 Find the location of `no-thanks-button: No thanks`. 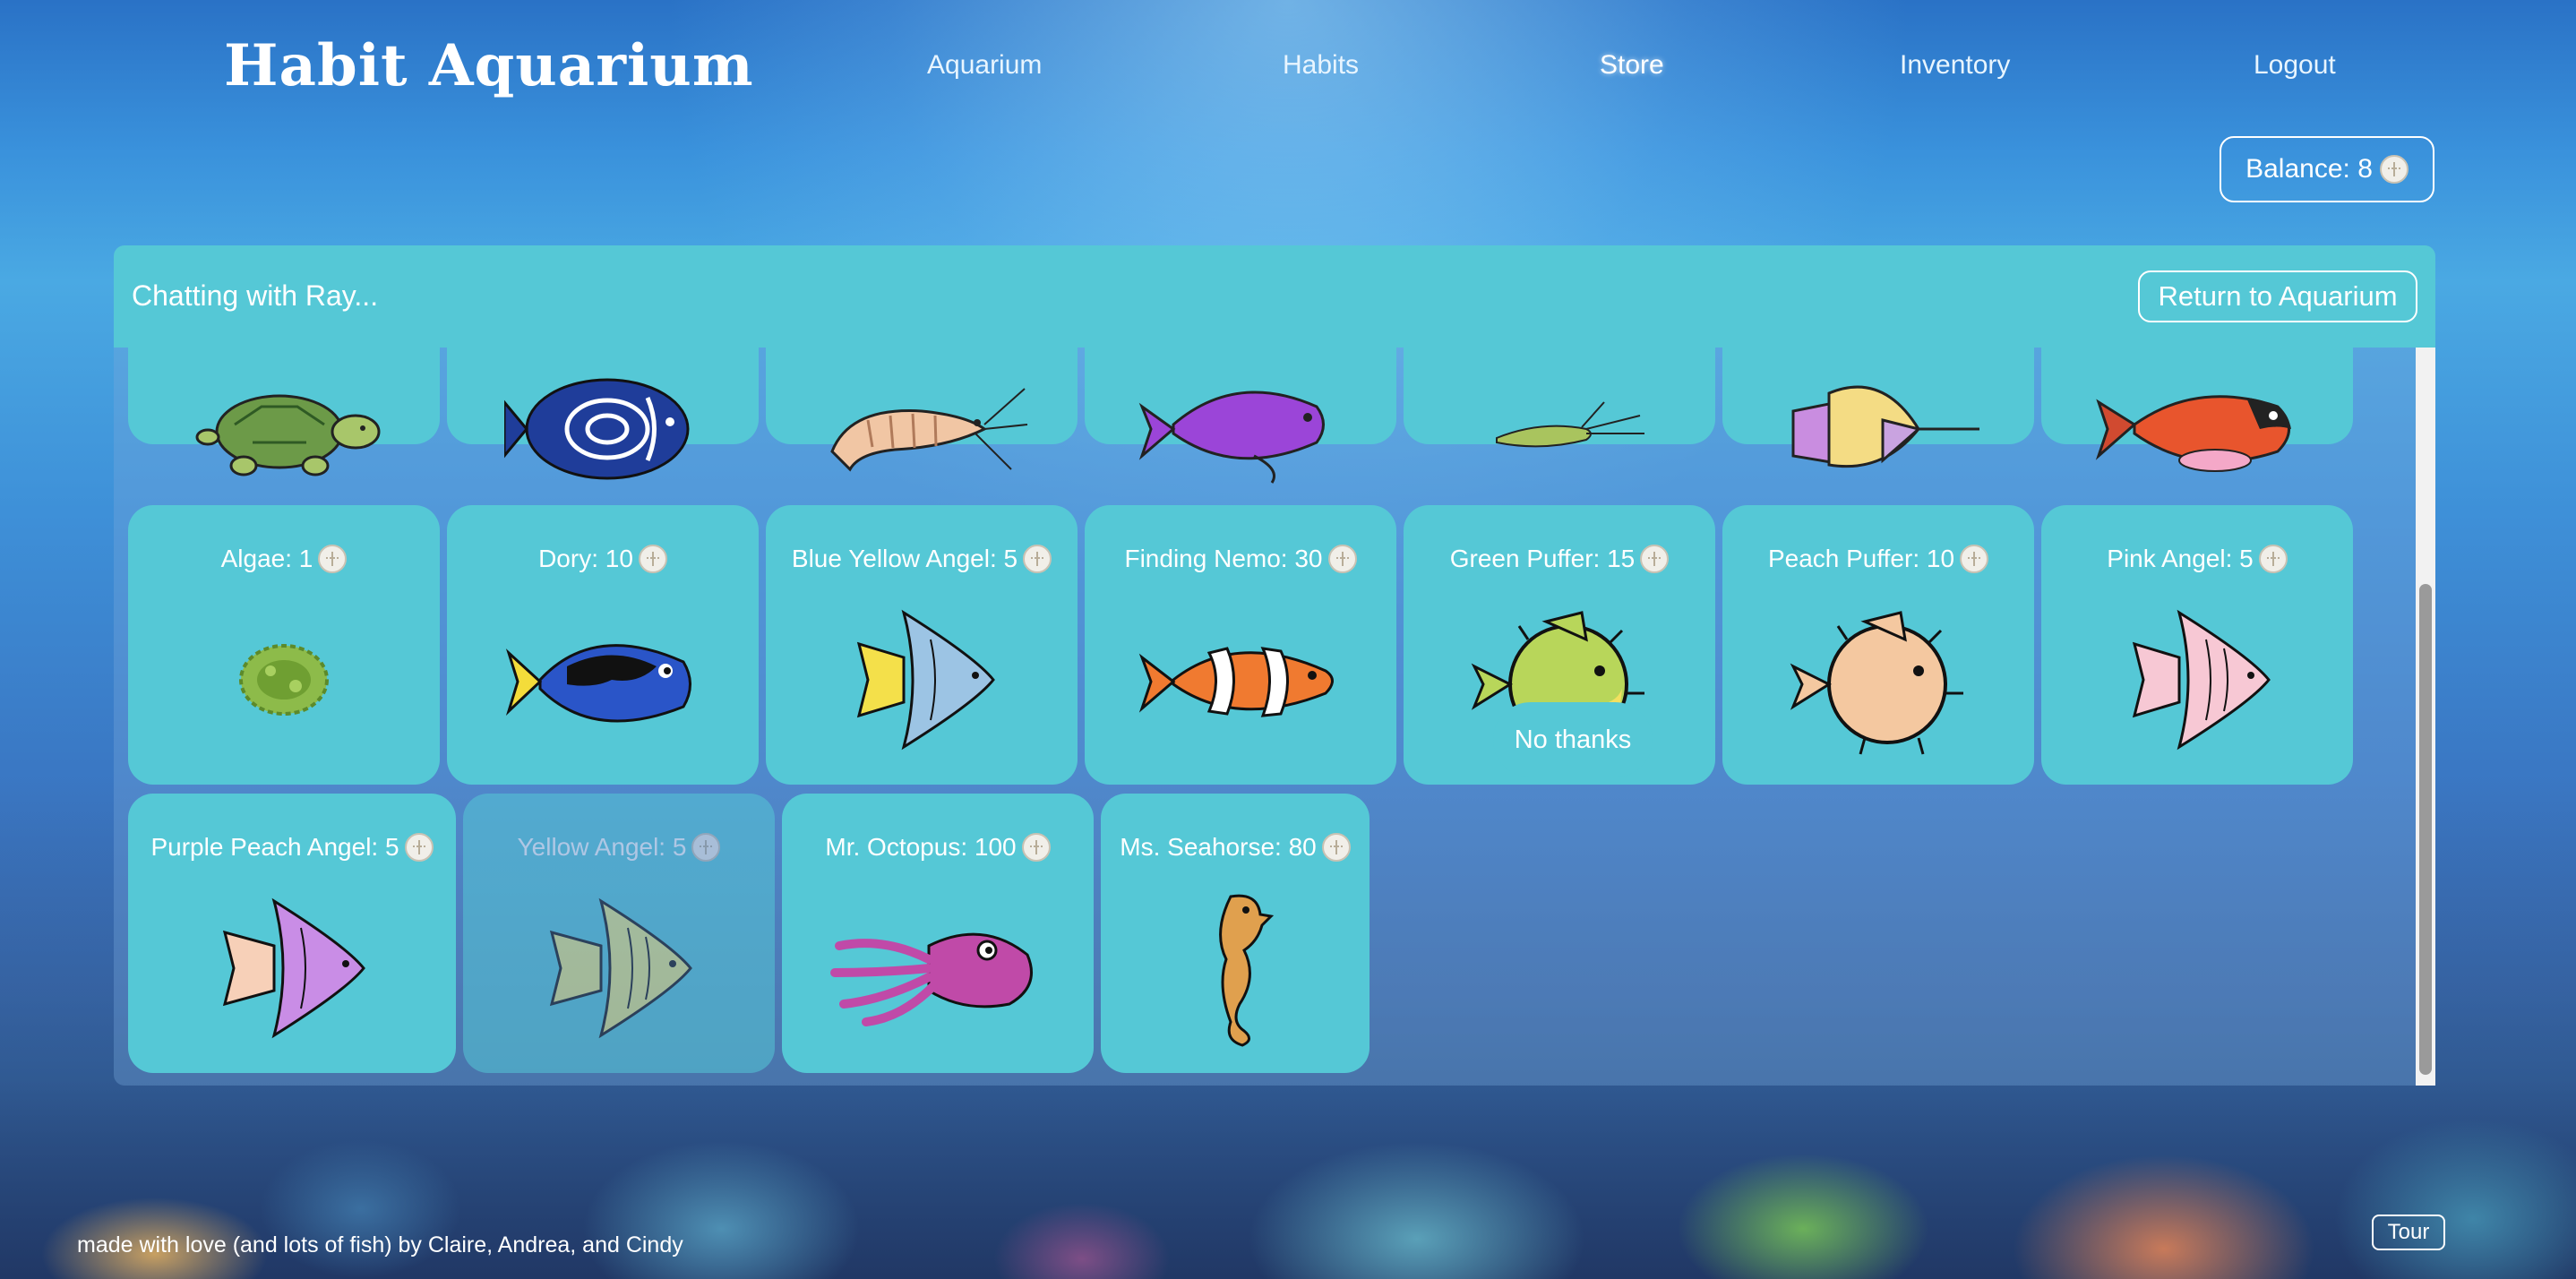

no-thanks-button: No thanks is located at coordinates (1573, 739).